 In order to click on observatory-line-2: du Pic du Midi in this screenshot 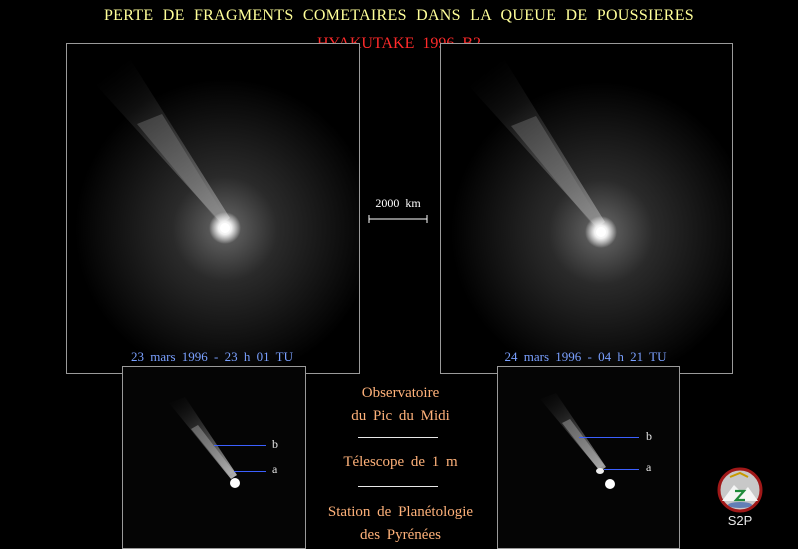, I will do `click(400, 416)`.